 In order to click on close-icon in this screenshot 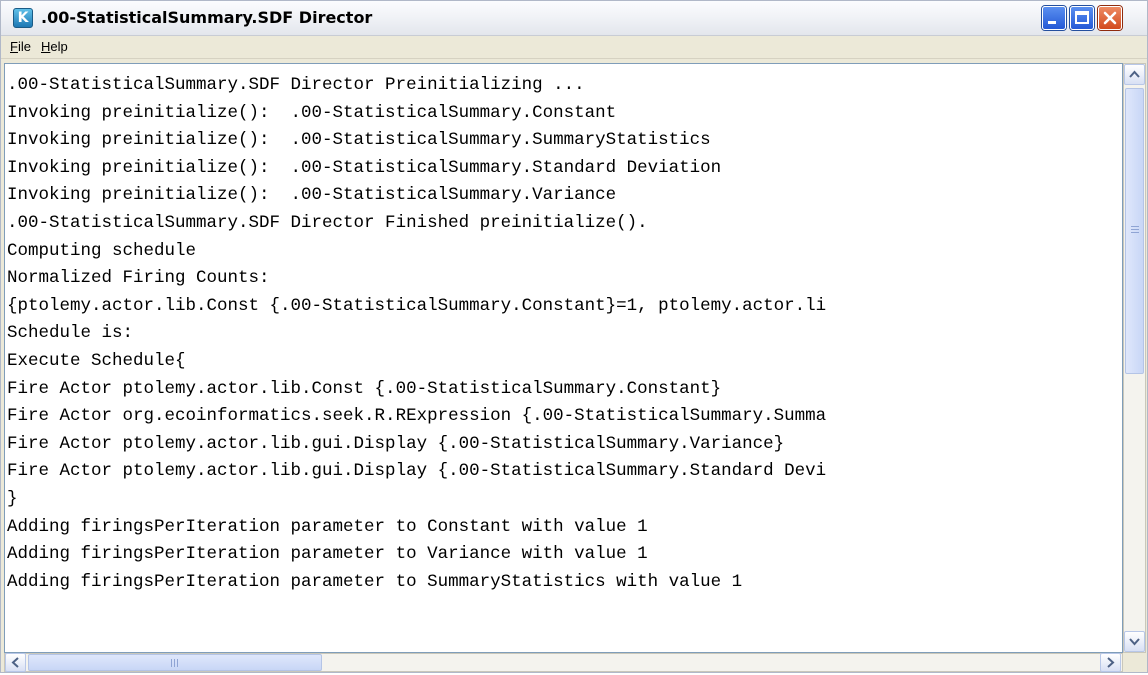, I will do `click(1110, 18)`.